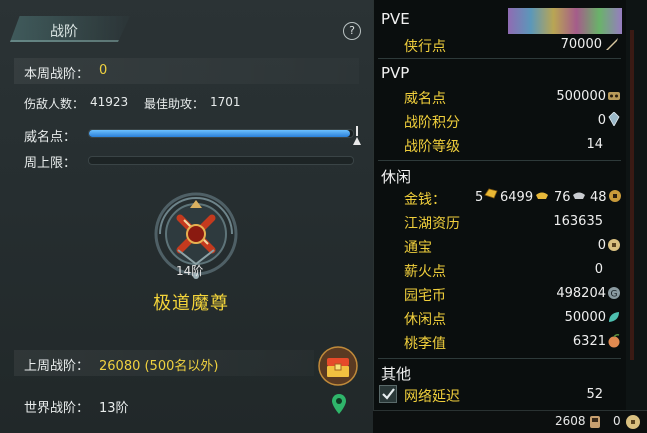 The height and width of the screenshot is (433, 647). I want to click on currency-name-xiaxing: 侠行点, so click(425, 47).